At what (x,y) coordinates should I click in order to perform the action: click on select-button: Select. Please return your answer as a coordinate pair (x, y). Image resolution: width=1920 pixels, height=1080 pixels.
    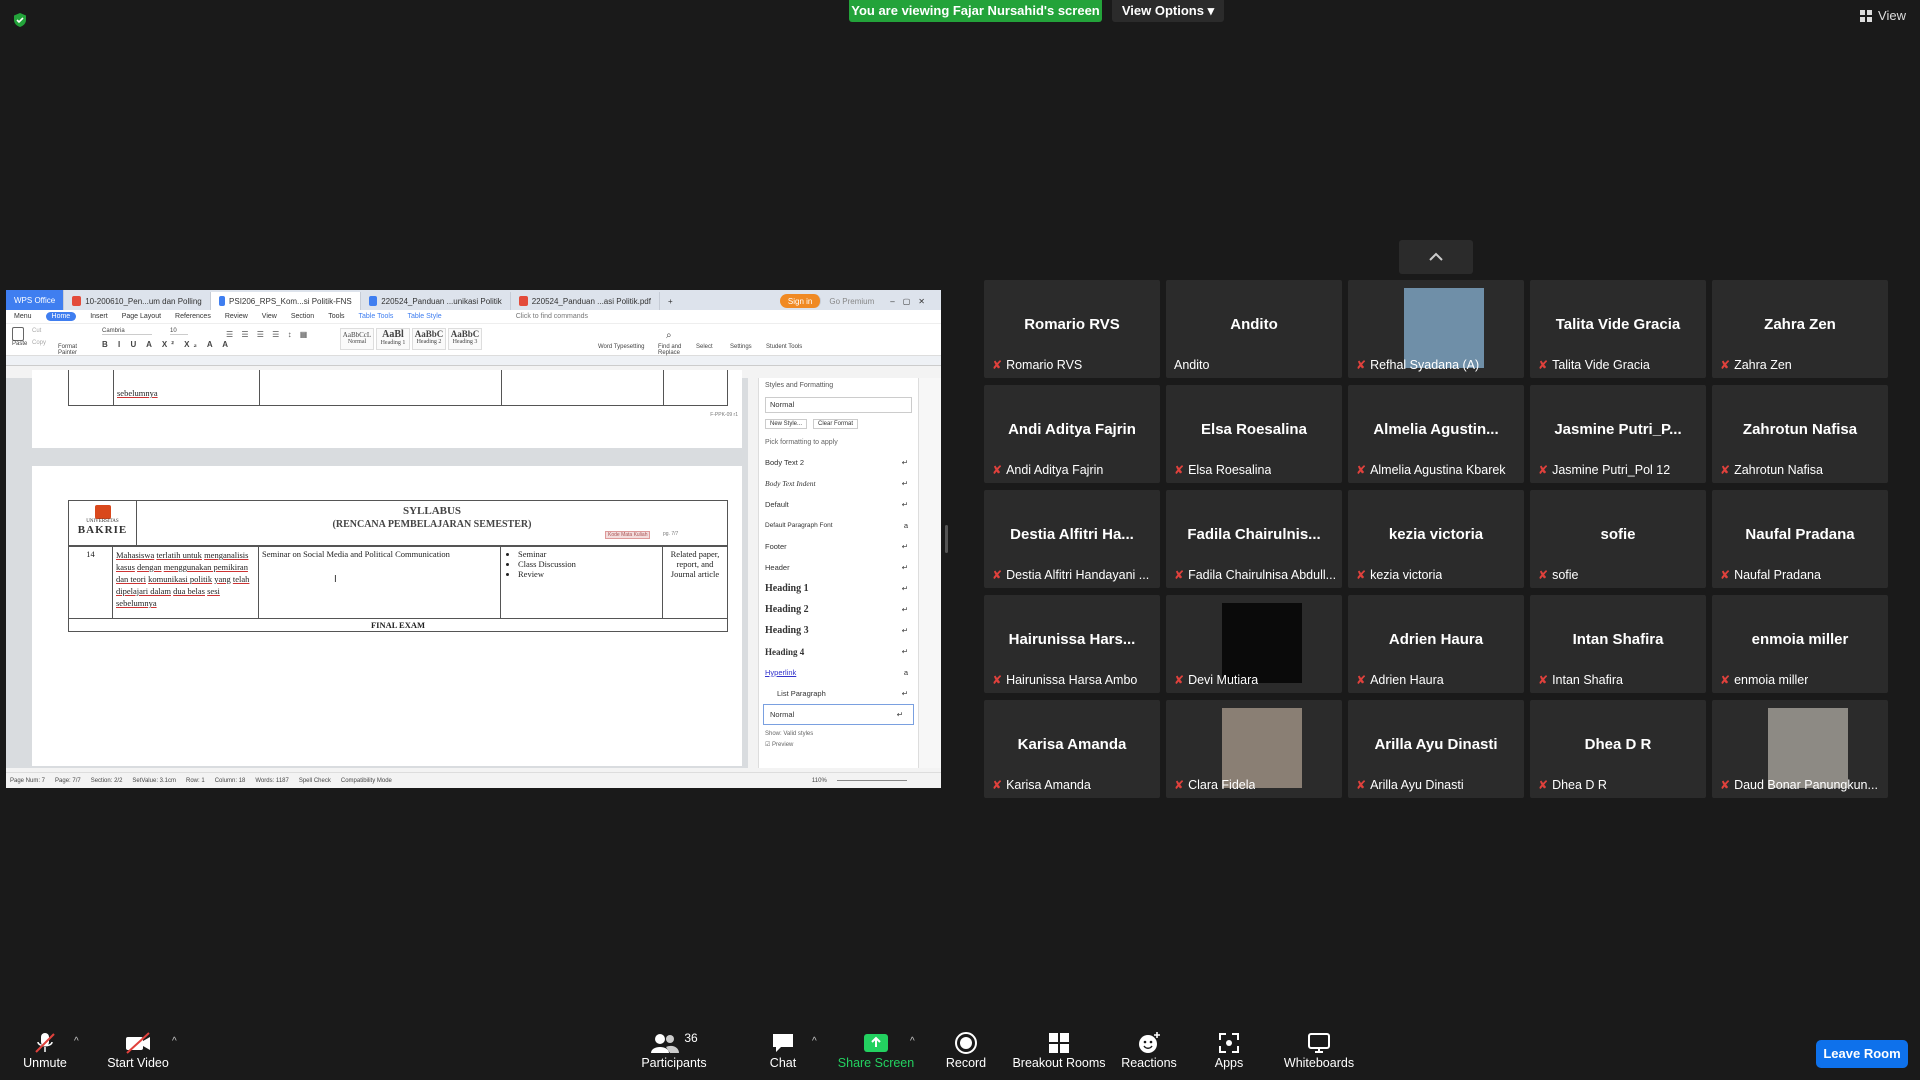
    Looking at the image, I should click on (704, 347).